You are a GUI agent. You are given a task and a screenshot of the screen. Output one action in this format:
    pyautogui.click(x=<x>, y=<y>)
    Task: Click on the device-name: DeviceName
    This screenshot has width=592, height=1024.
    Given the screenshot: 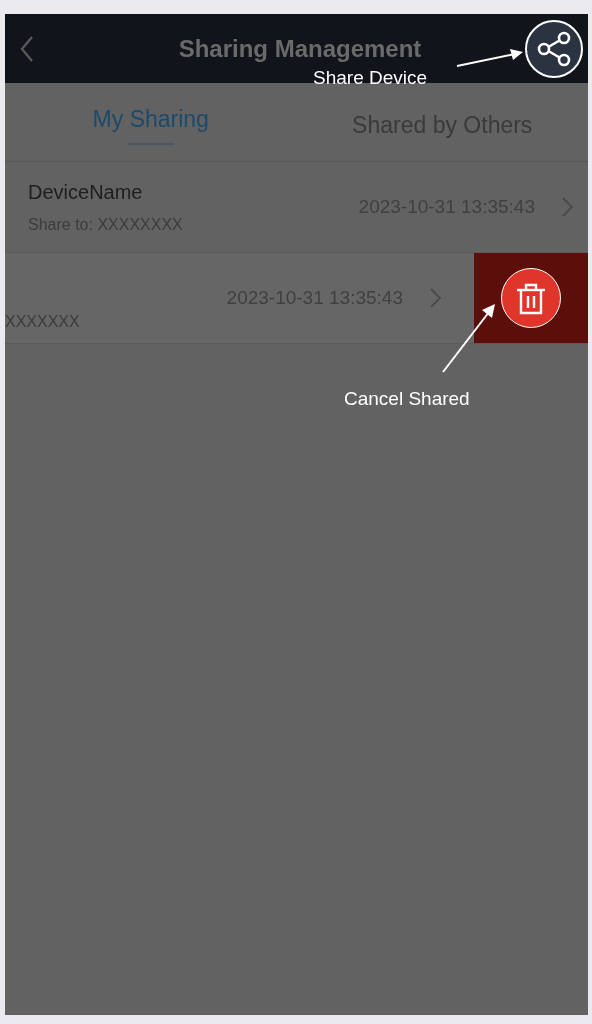 What is the action you would take?
    pyautogui.click(x=86, y=192)
    